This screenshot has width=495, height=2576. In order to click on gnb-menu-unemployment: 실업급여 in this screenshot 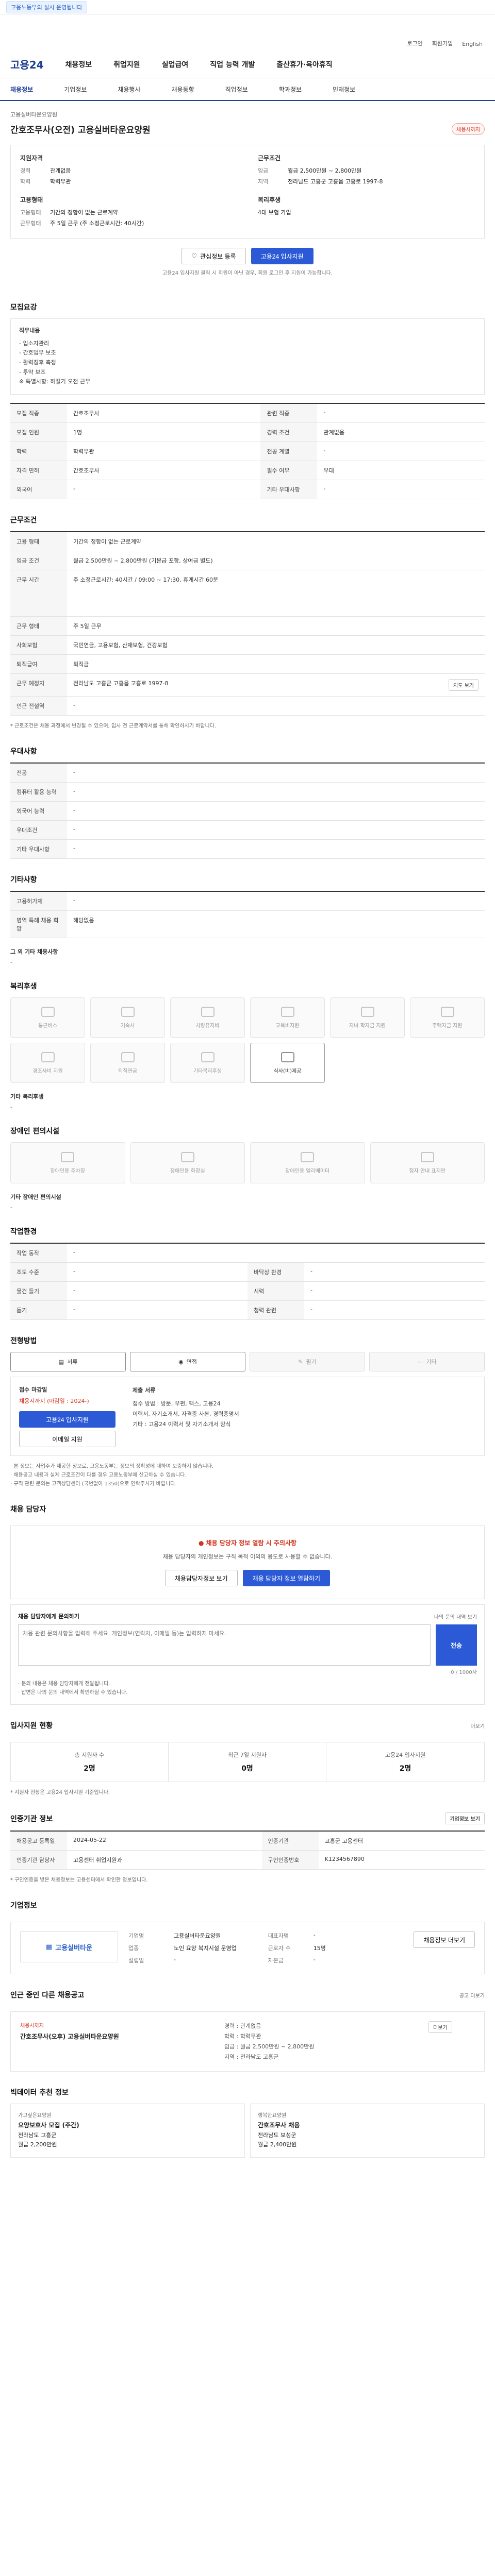, I will do `click(175, 64)`.